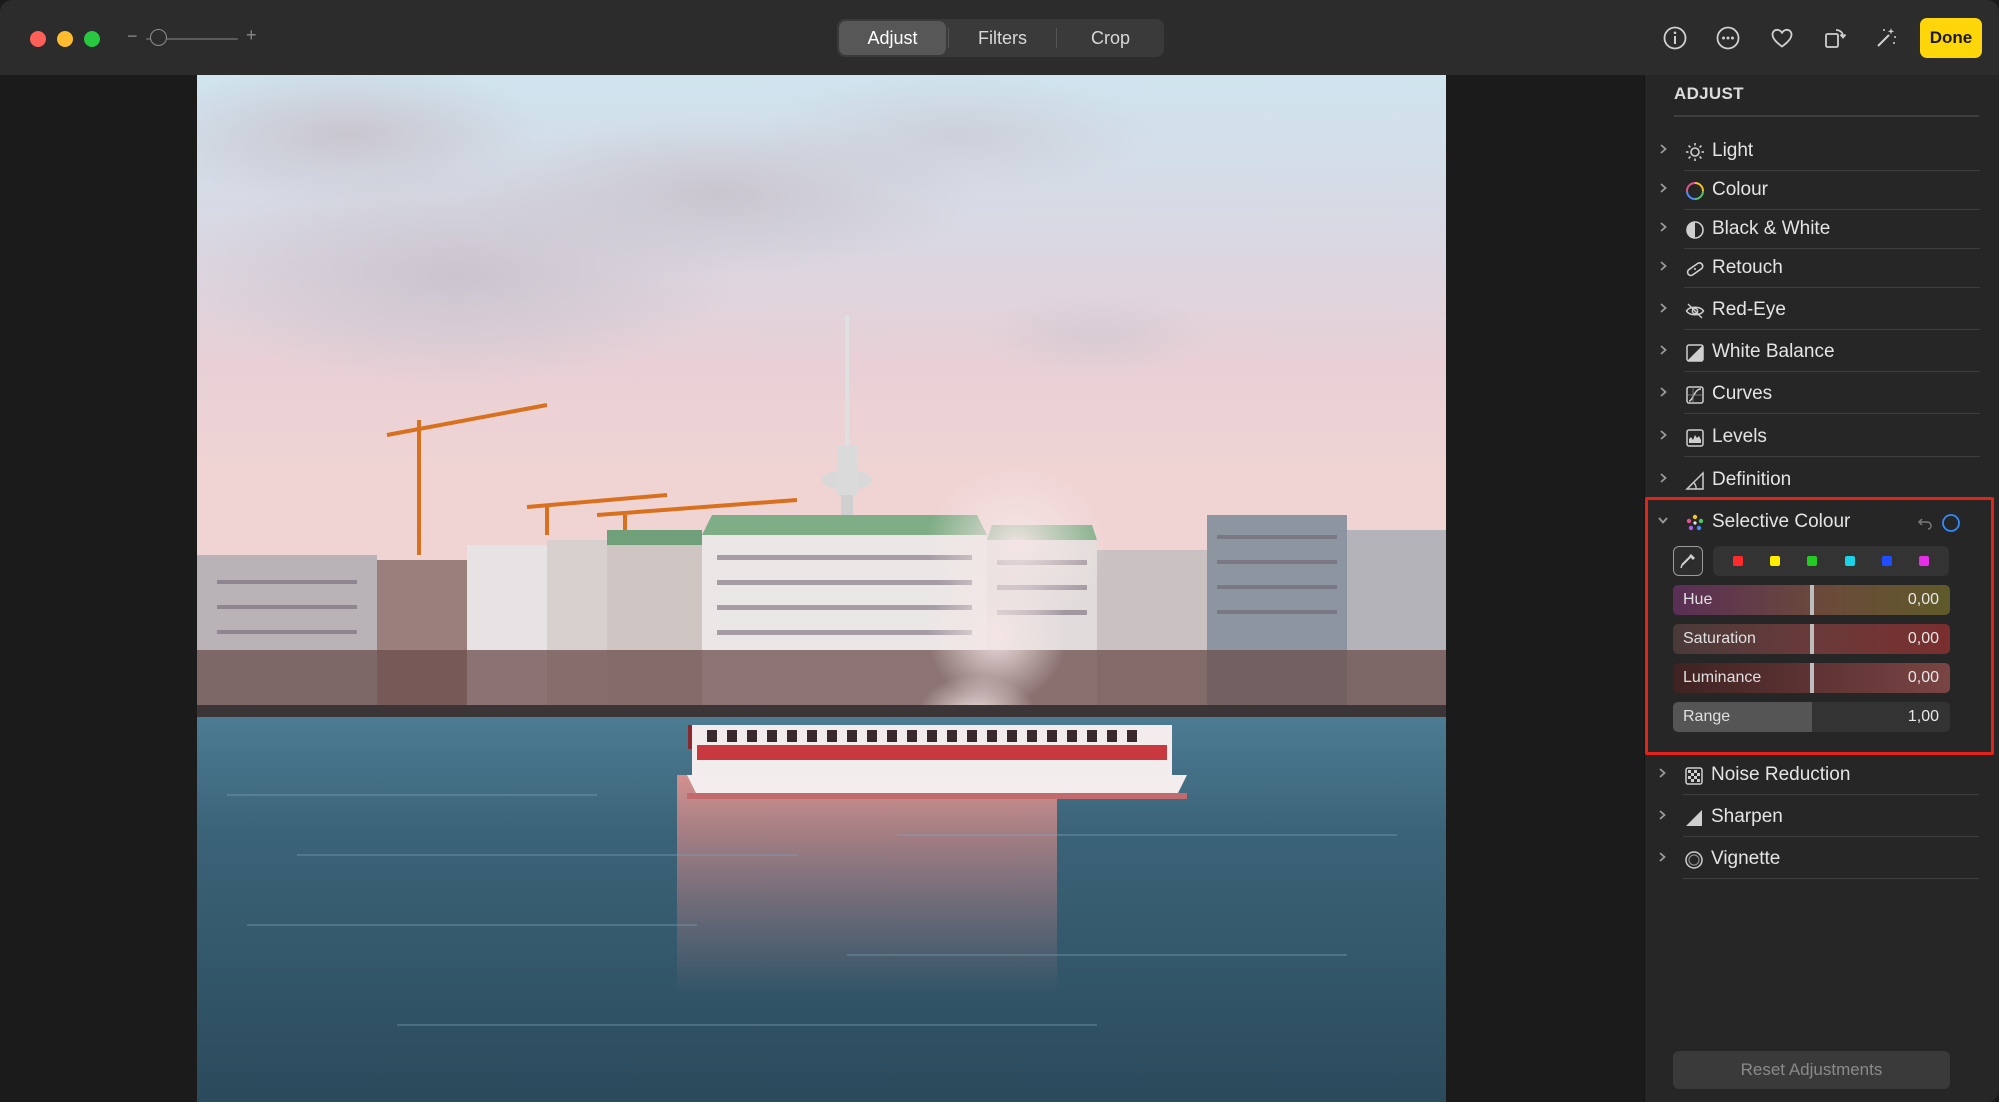 The image size is (1999, 1102). Describe the element at coordinates (1817, 481) in the screenshot. I see `adjust-item-definition: Definition` at that location.